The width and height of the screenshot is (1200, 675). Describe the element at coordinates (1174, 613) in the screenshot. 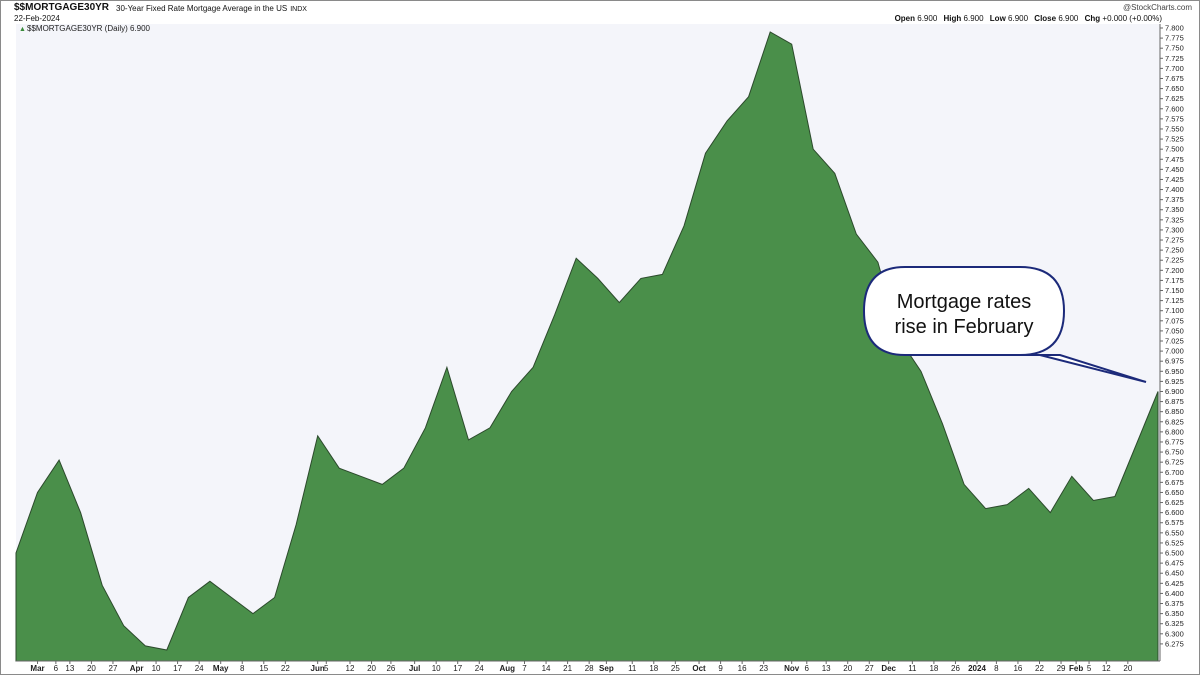

I see `y-tick-label: 6.350` at that location.